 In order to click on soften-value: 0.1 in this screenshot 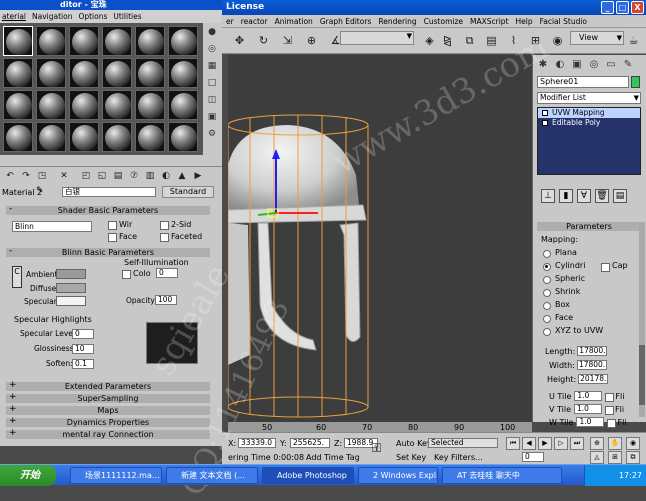, I will do `click(83, 364)`.